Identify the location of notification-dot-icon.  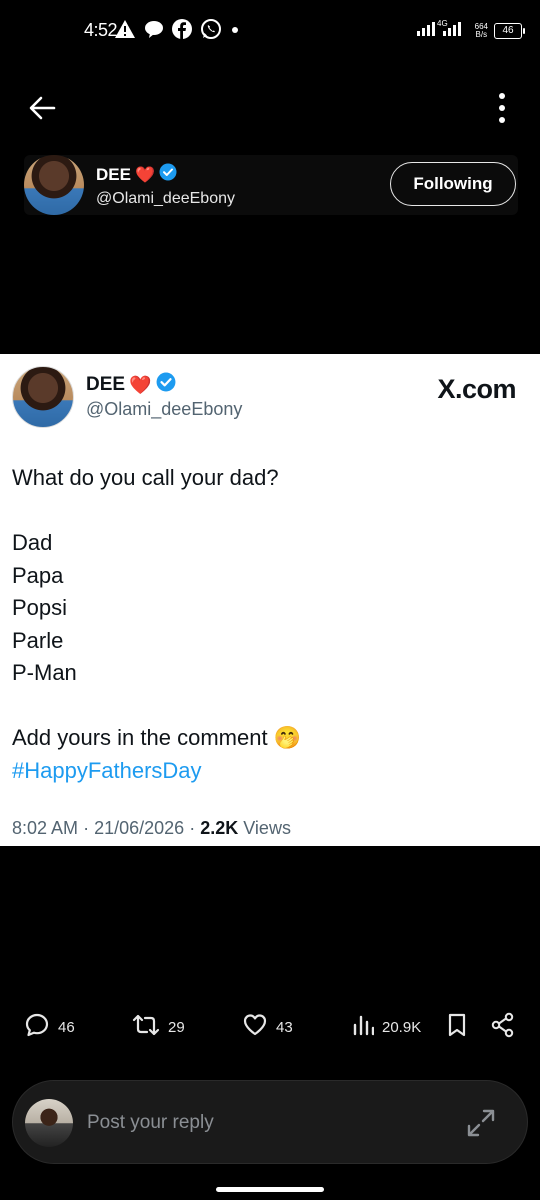
(235, 29).